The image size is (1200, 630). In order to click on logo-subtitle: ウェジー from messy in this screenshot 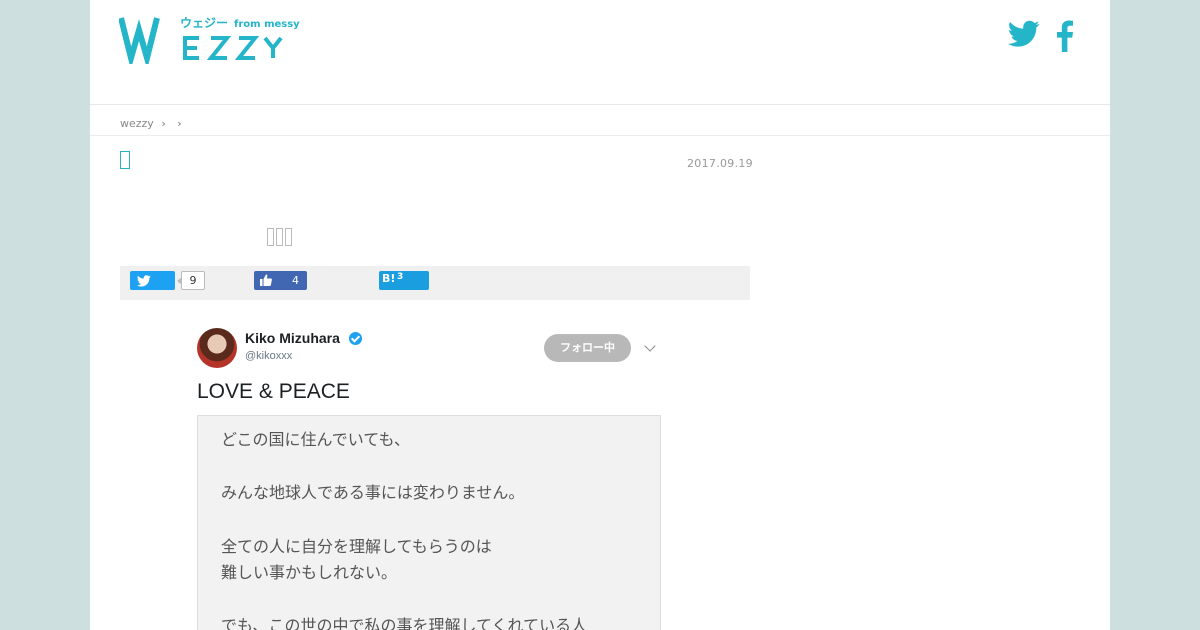, I will do `click(240, 22)`.